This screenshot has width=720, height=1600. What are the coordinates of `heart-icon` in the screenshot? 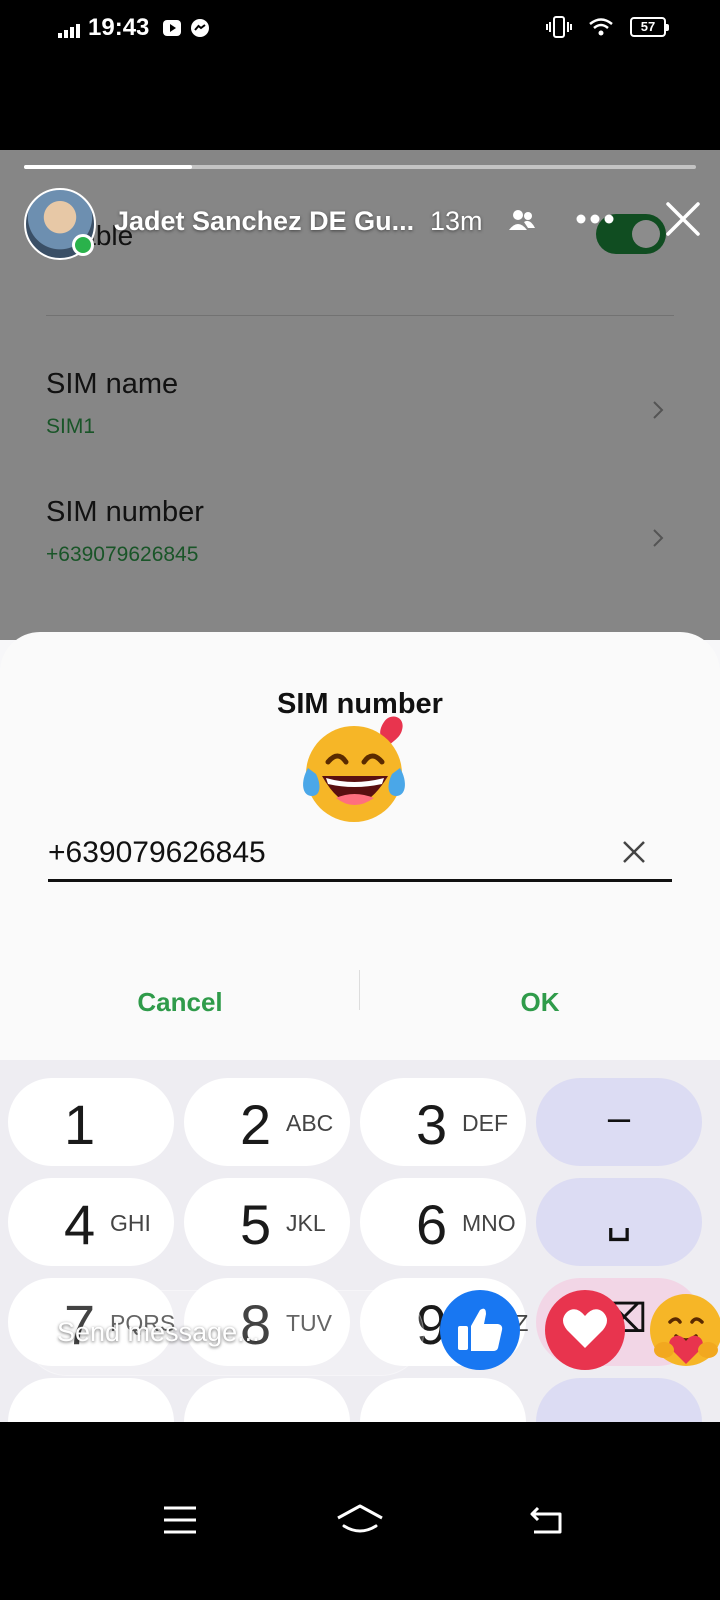 It's located at (585, 1328).